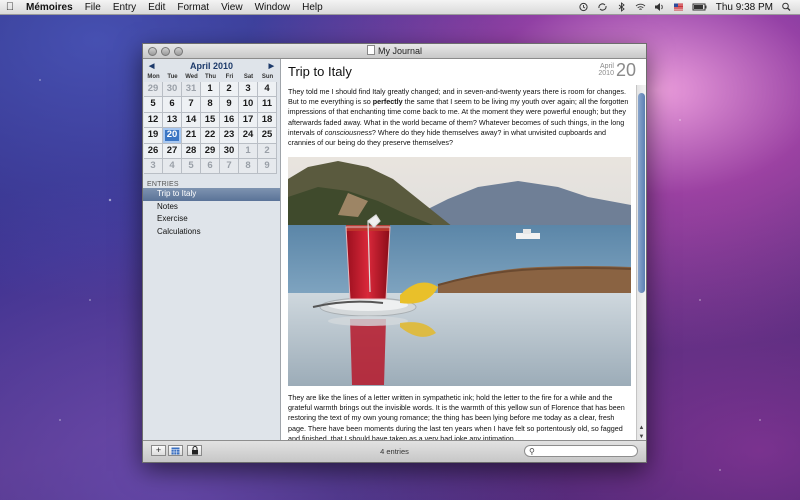 Image resolution: width=800 pixels, height=500 pixels. Describe the element at coordinates (211, 77) in the screenshot. I see `calendar-weekdays: Mon Tue Wed Thu Fri Sat Sun` at that location.